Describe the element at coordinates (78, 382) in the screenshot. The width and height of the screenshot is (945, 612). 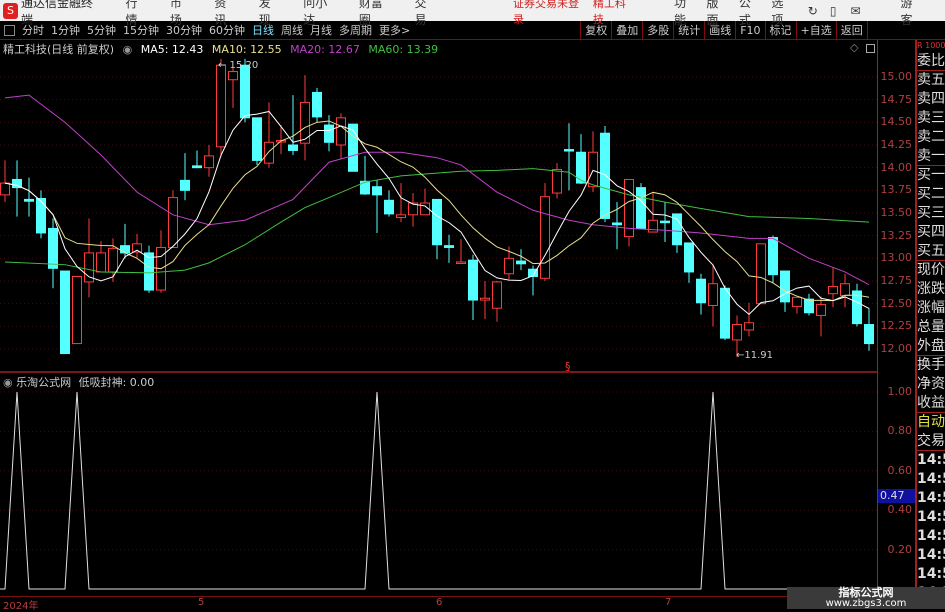
I see `indicator-header: ◉ 乐淘公式网 低吸封神: 0.00` at that location.